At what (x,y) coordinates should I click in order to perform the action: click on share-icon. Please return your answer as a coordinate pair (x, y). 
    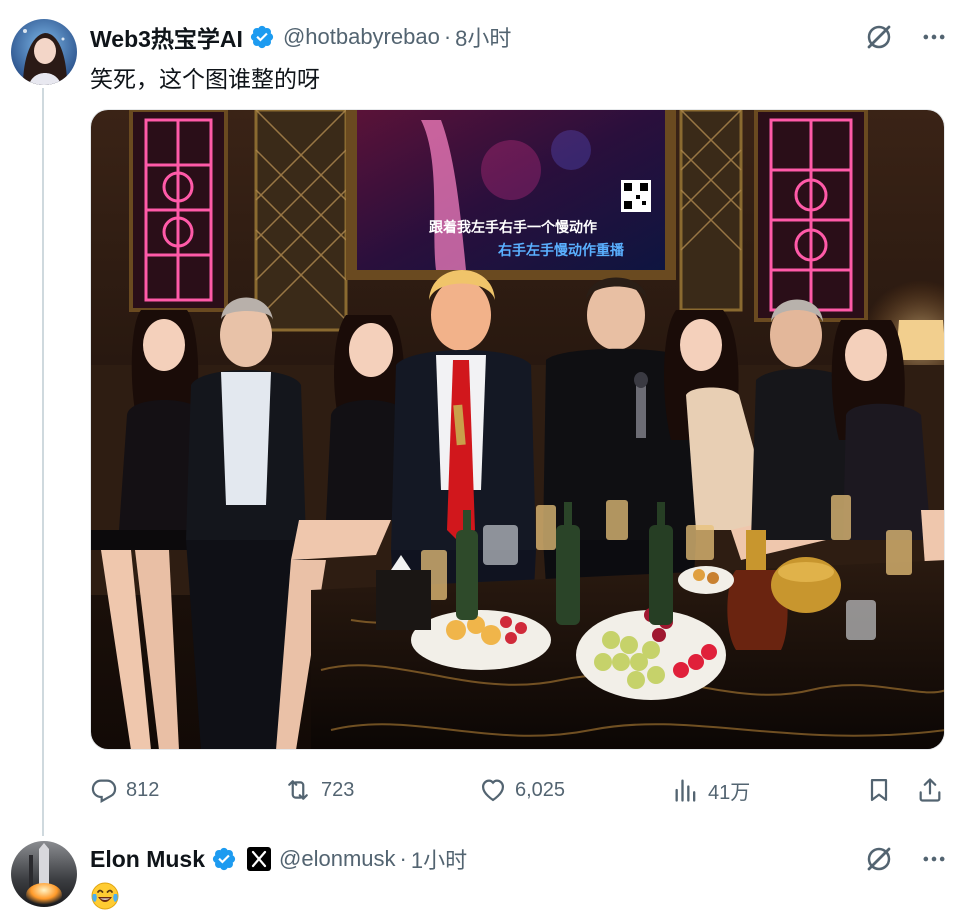
    Looking at the image, I should click on (930, 790).